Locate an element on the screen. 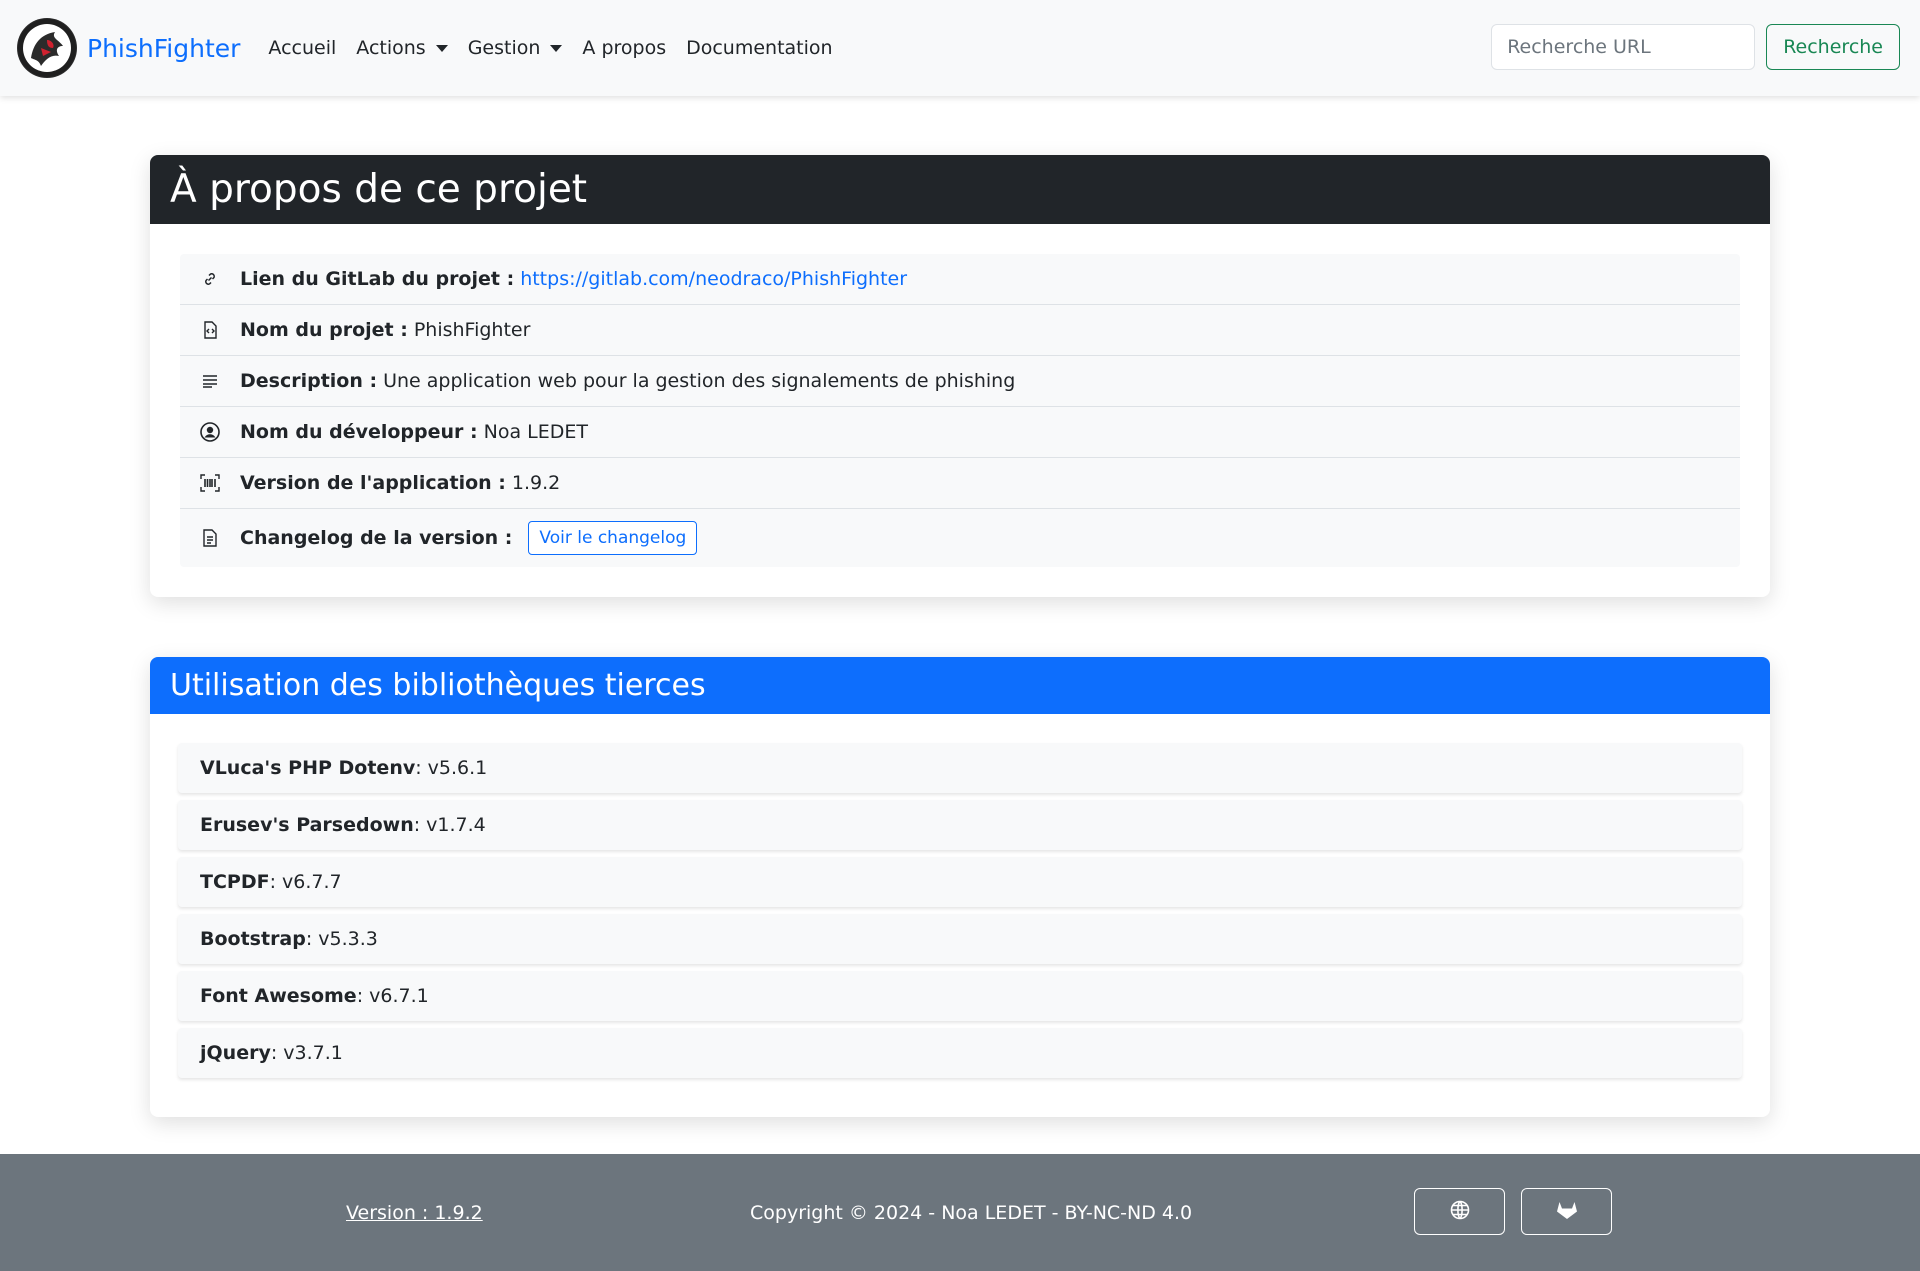 Image resolution: width=1920 pixels, height=1271 pixels. brand-link: PhishFighter is located at coordinates (128, 48).